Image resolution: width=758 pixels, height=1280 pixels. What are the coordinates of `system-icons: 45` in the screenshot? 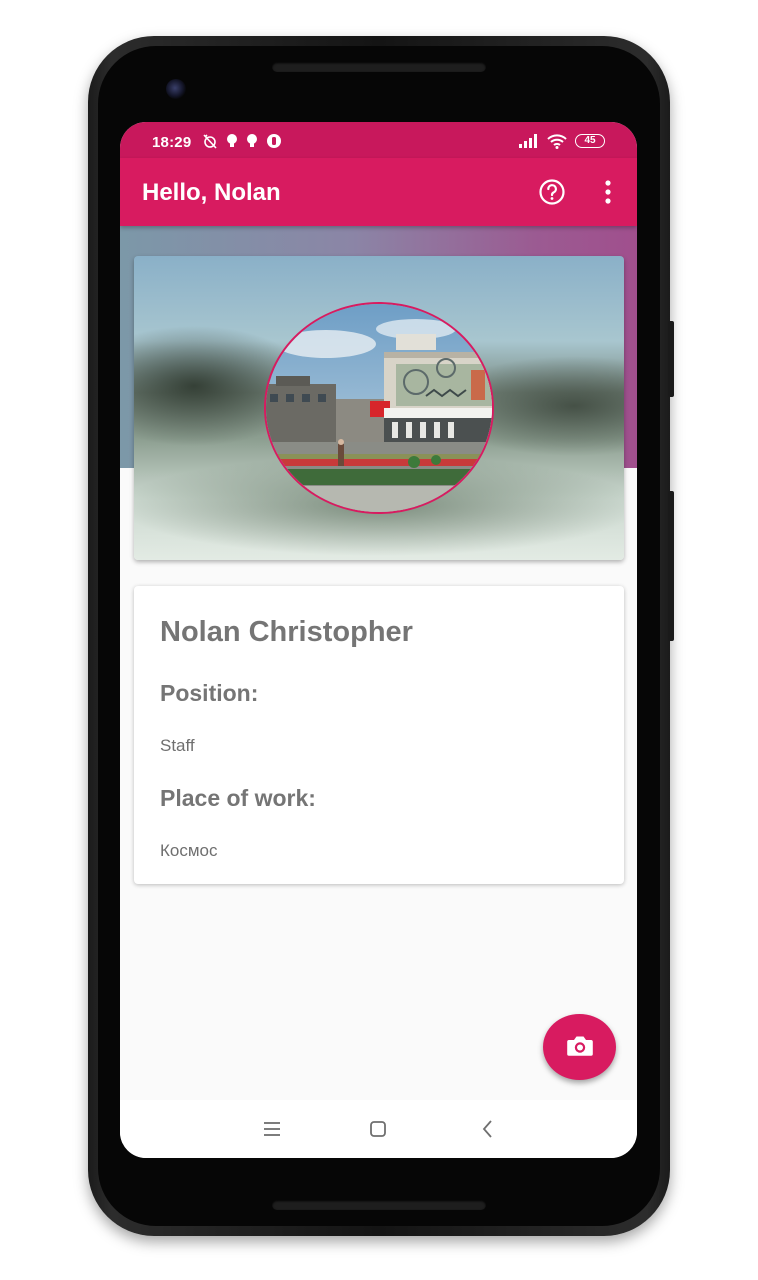 It's located at (562, 141).